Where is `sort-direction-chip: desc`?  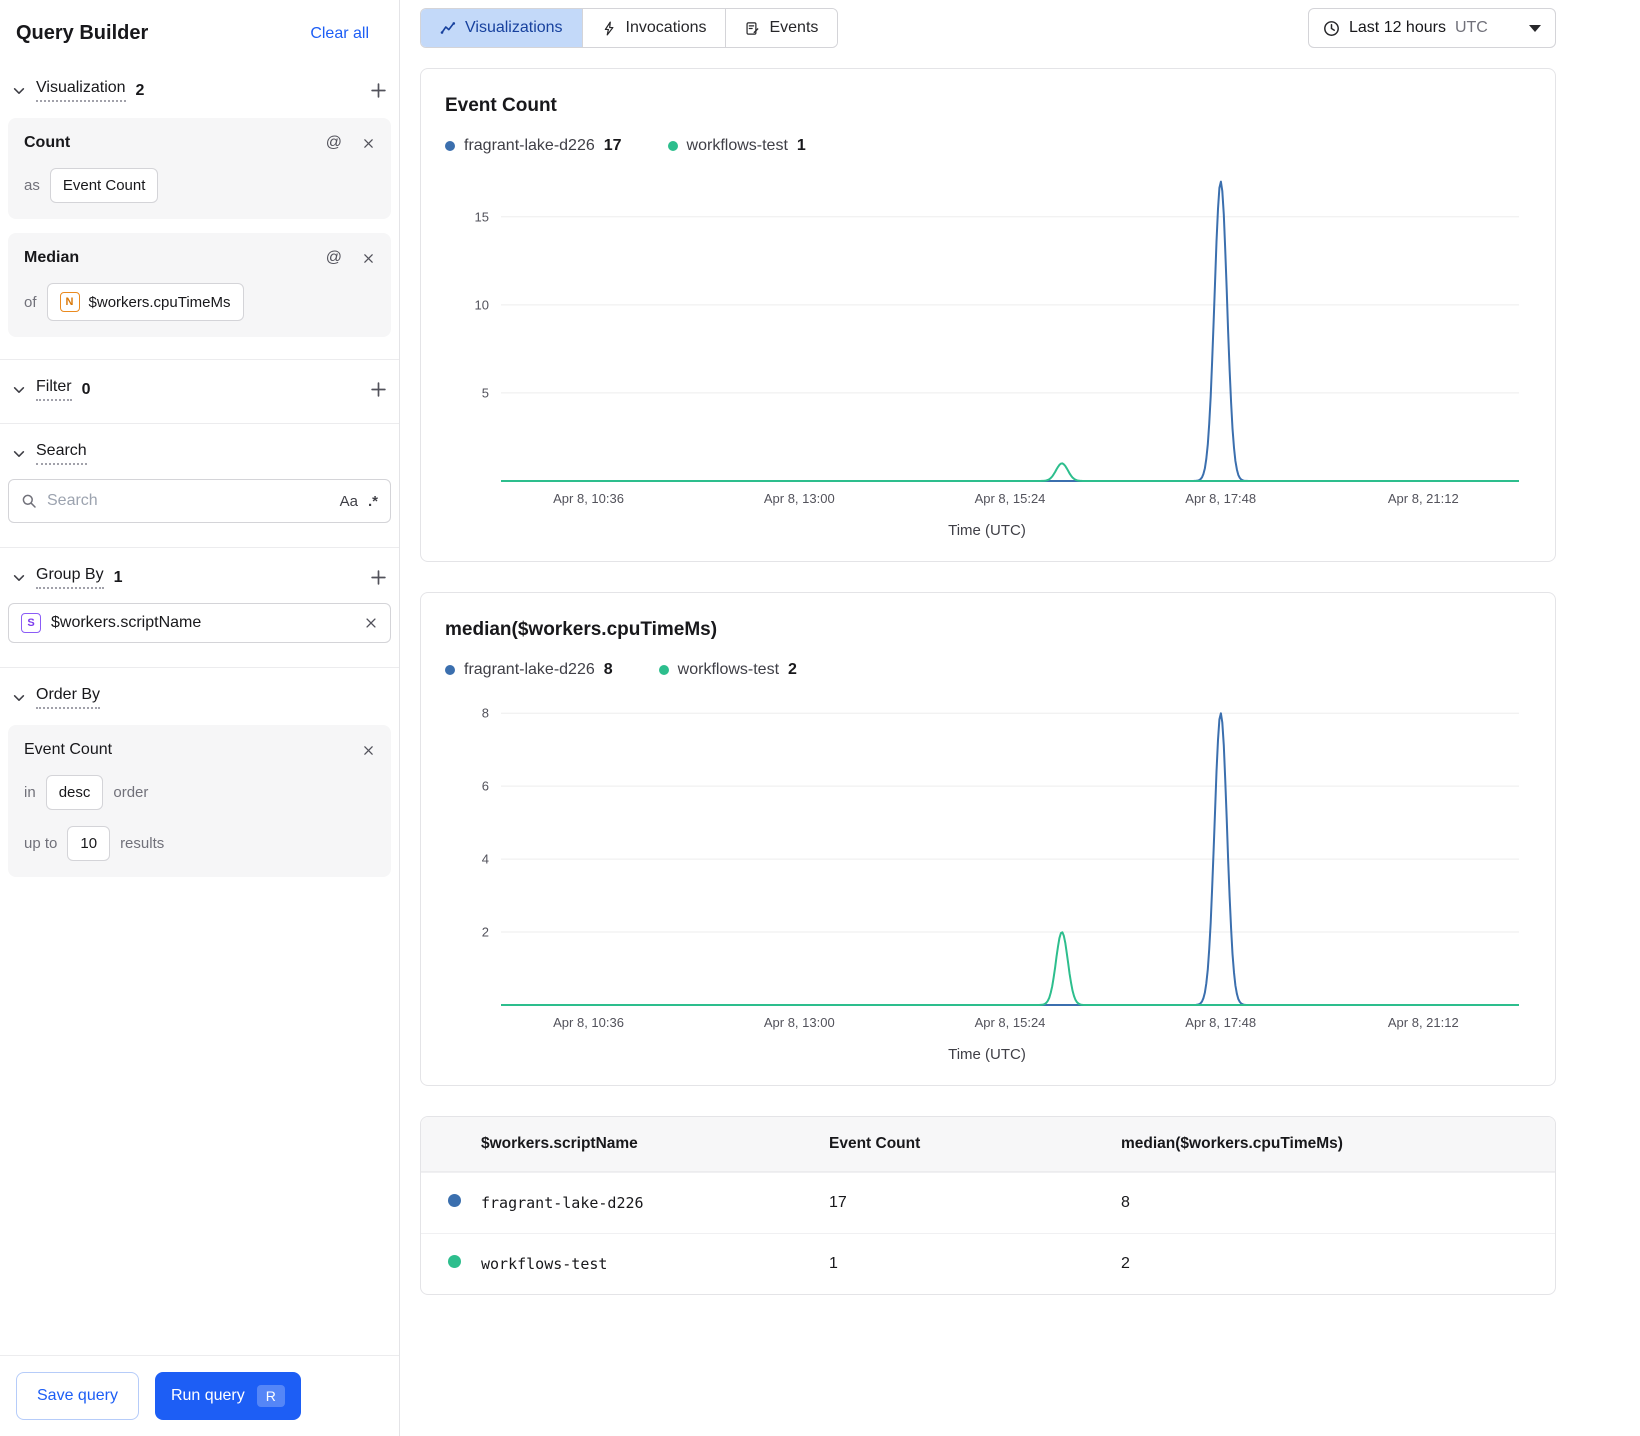
sort-direction-chip: desc is located at coordinates (74, 792).